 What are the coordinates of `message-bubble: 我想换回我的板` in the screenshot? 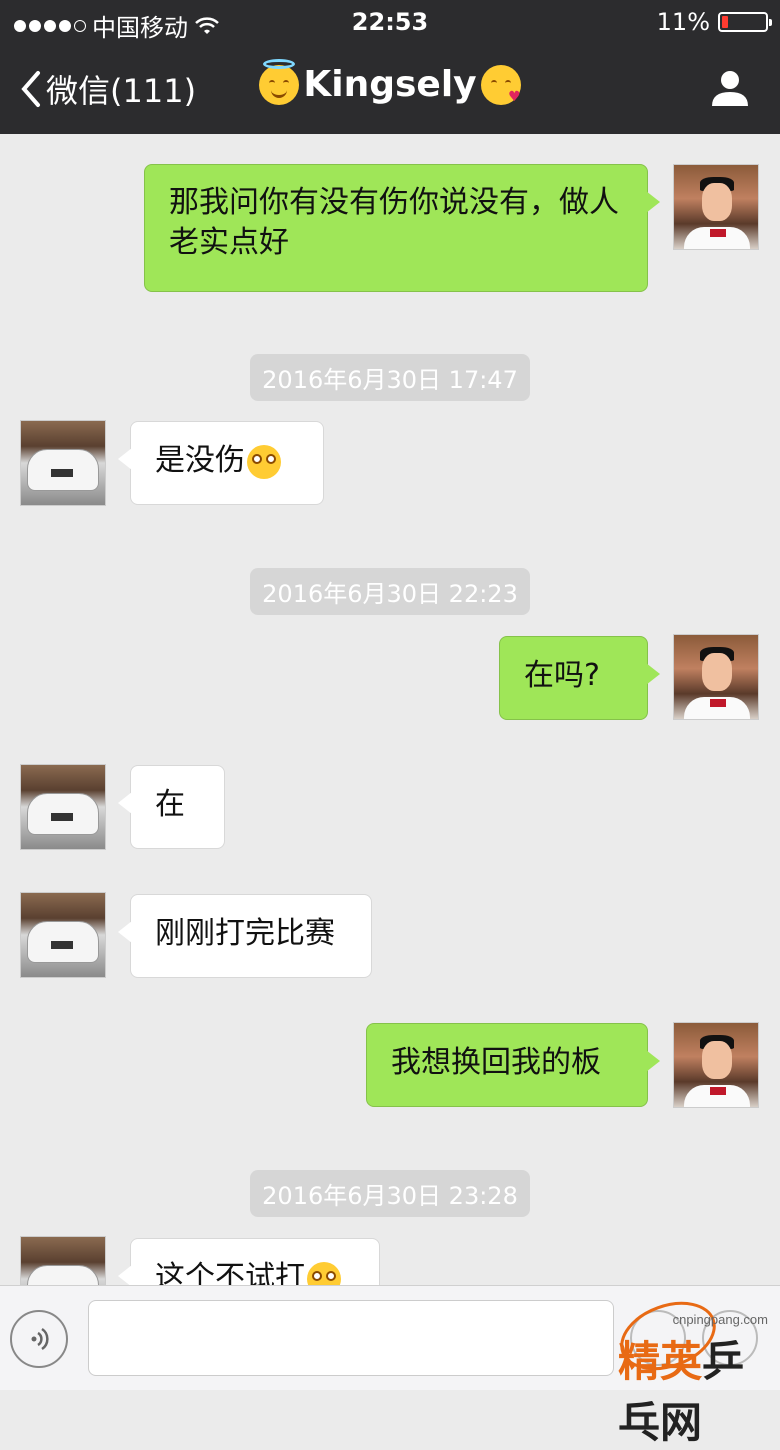 It's located at (513, 1065).